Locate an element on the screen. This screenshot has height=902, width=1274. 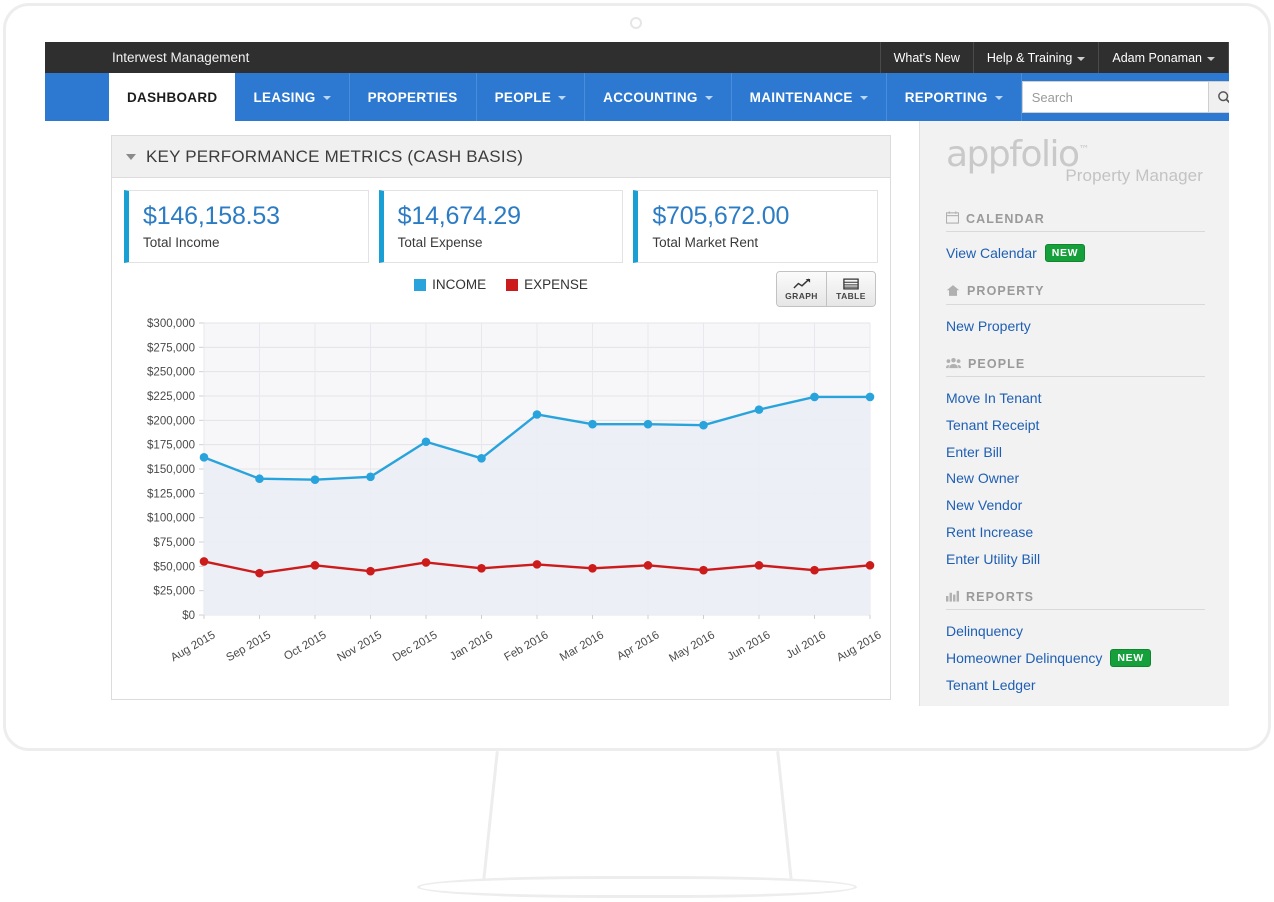
search-input is located at coordinates (1114, 97).